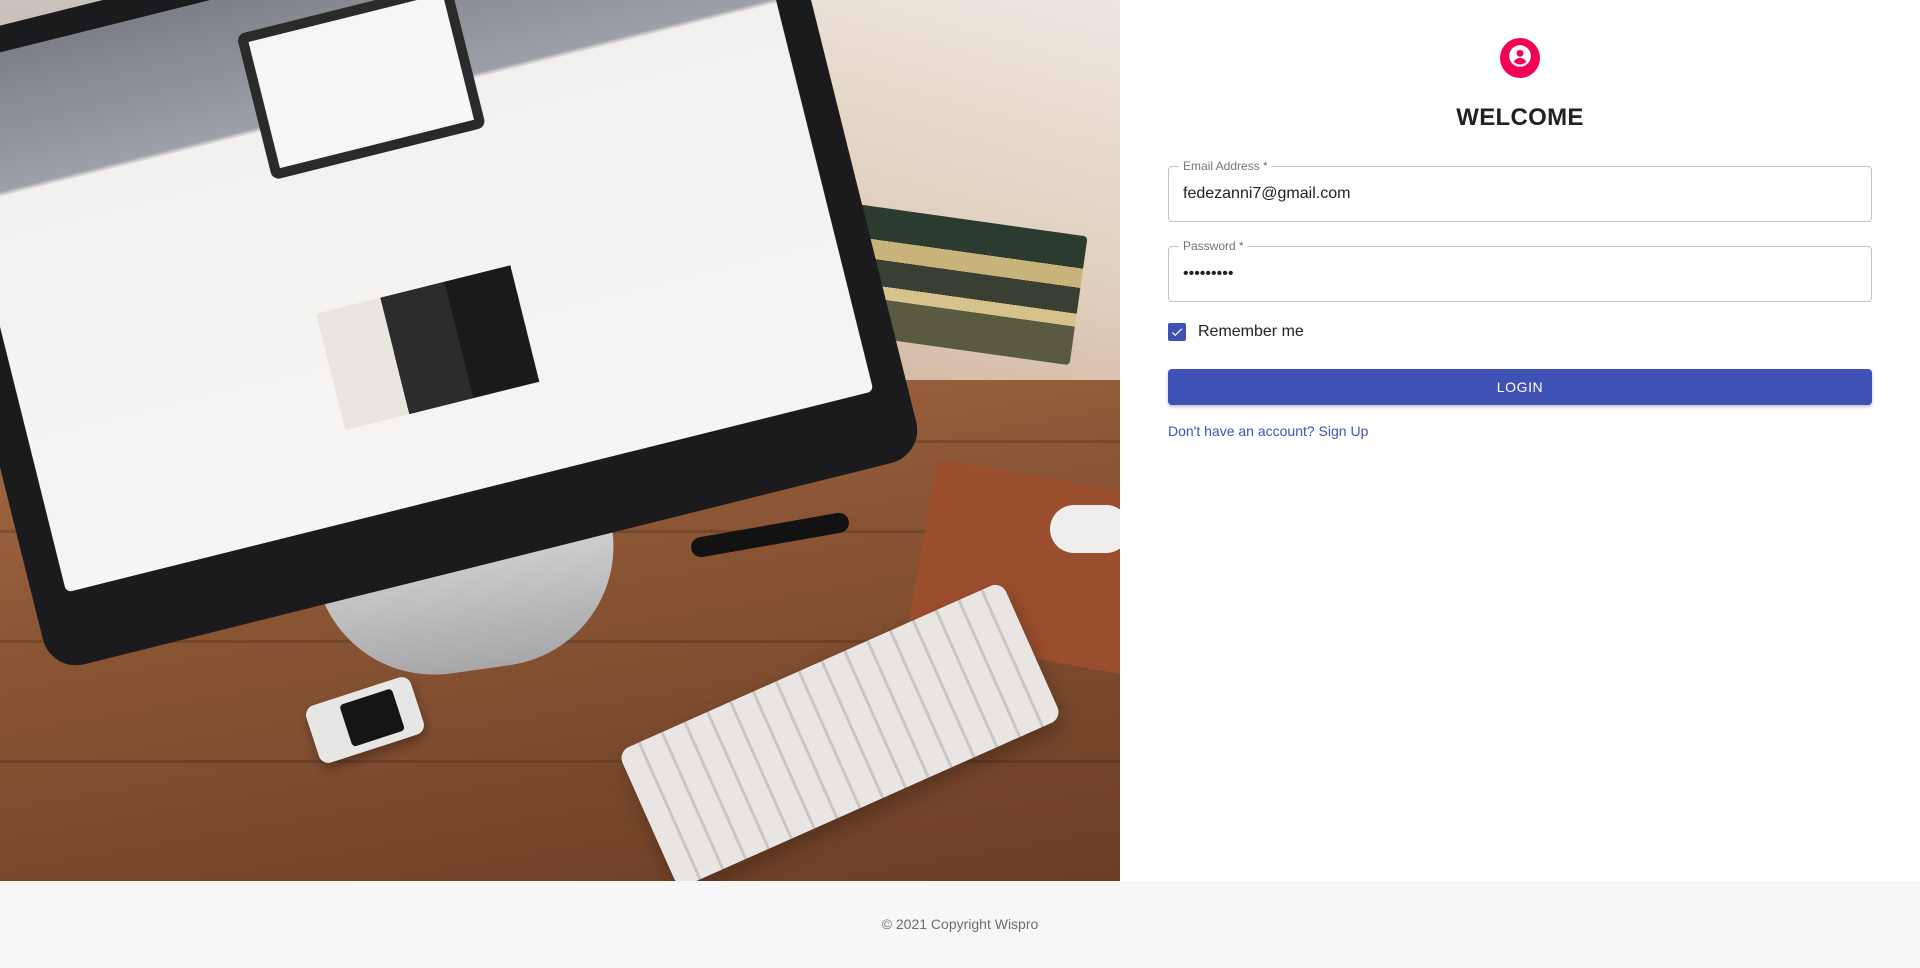 Image resolution: width=1920 pixels, height=968 pixels. What do you see at coordinates (1518, 194) in the screenshot?
I see `email-input` at bounding box center [1518, 194].